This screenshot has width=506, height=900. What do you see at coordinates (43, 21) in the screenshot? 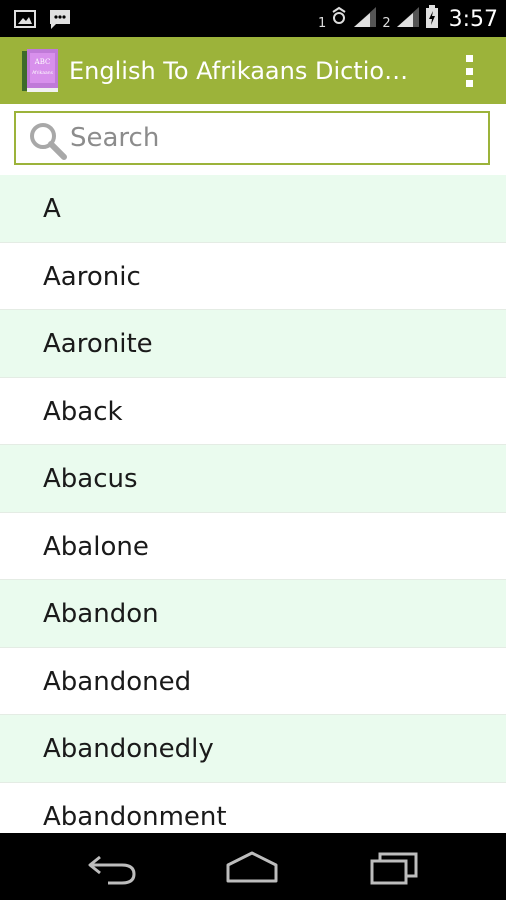
I see `notification-icons` at bounding box center [43, 21].